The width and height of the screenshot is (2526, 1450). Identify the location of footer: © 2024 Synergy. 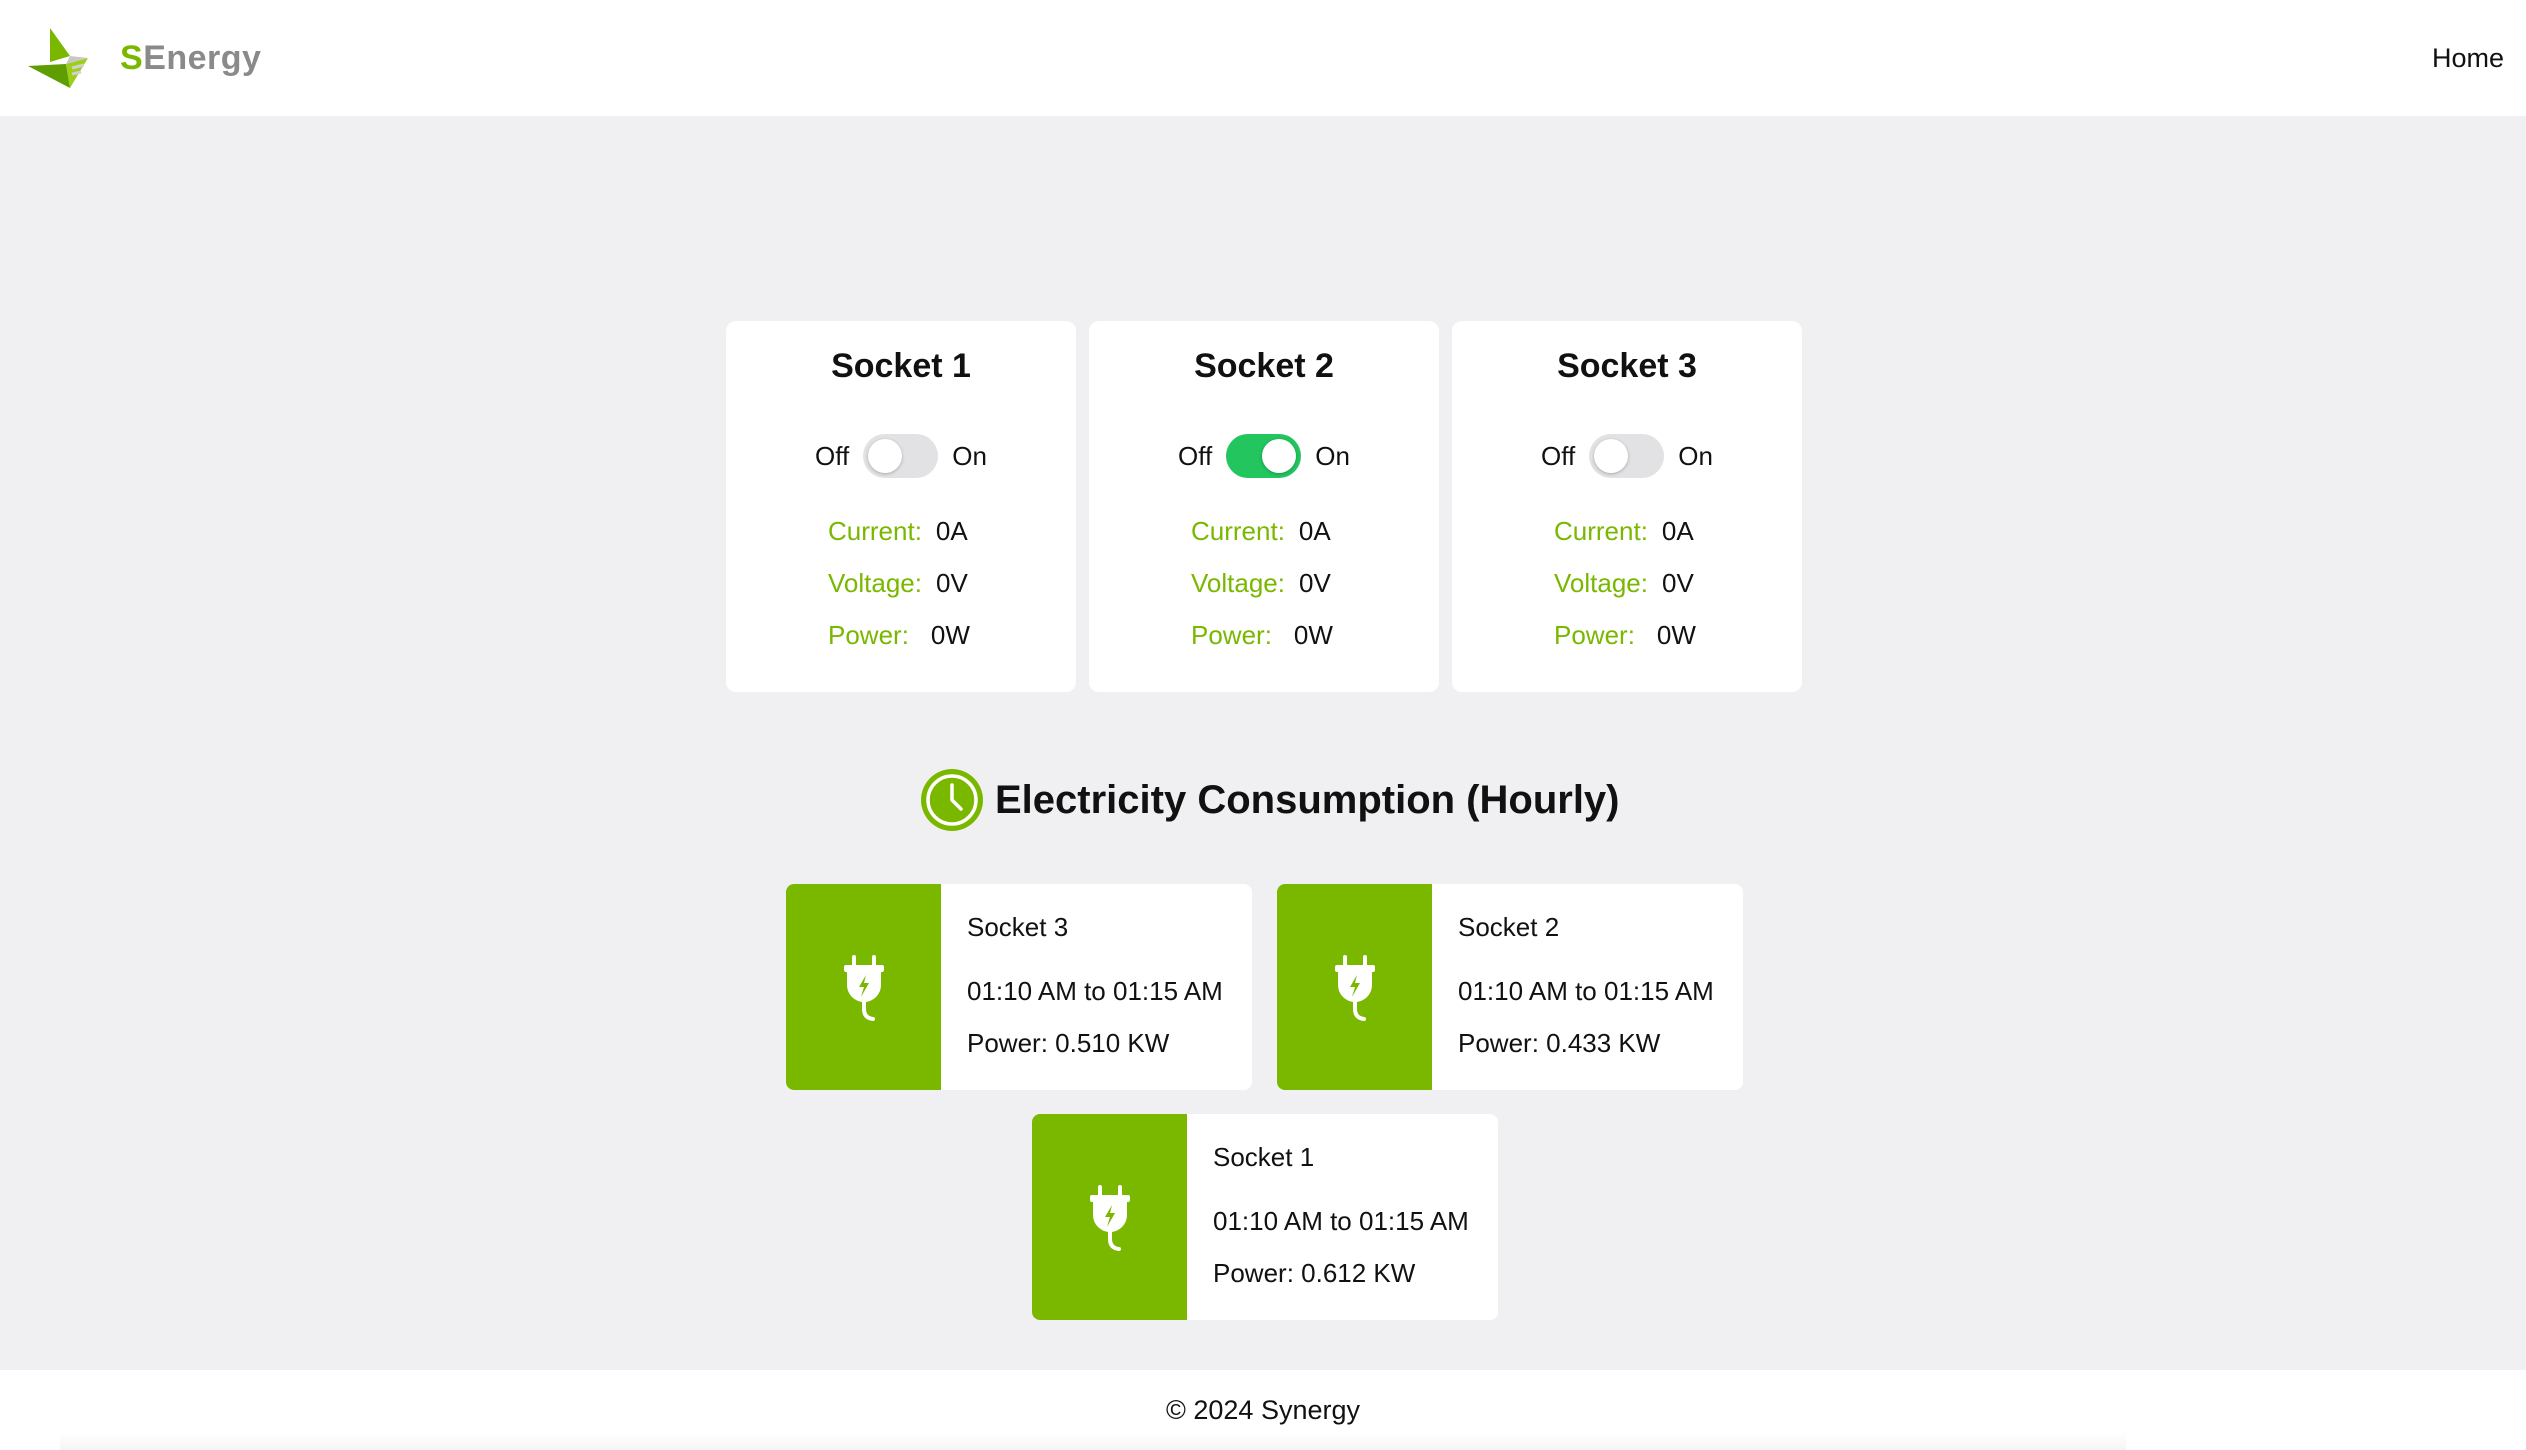
(1263, 1410).